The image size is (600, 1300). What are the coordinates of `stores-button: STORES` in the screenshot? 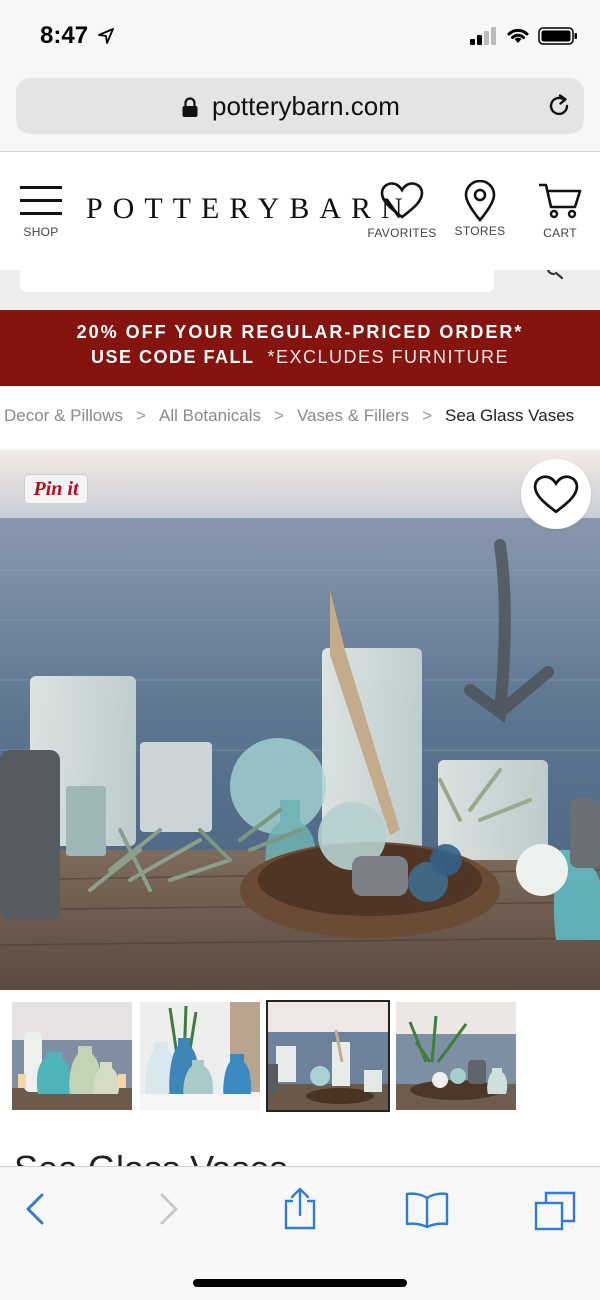 It's located at (480, 209).